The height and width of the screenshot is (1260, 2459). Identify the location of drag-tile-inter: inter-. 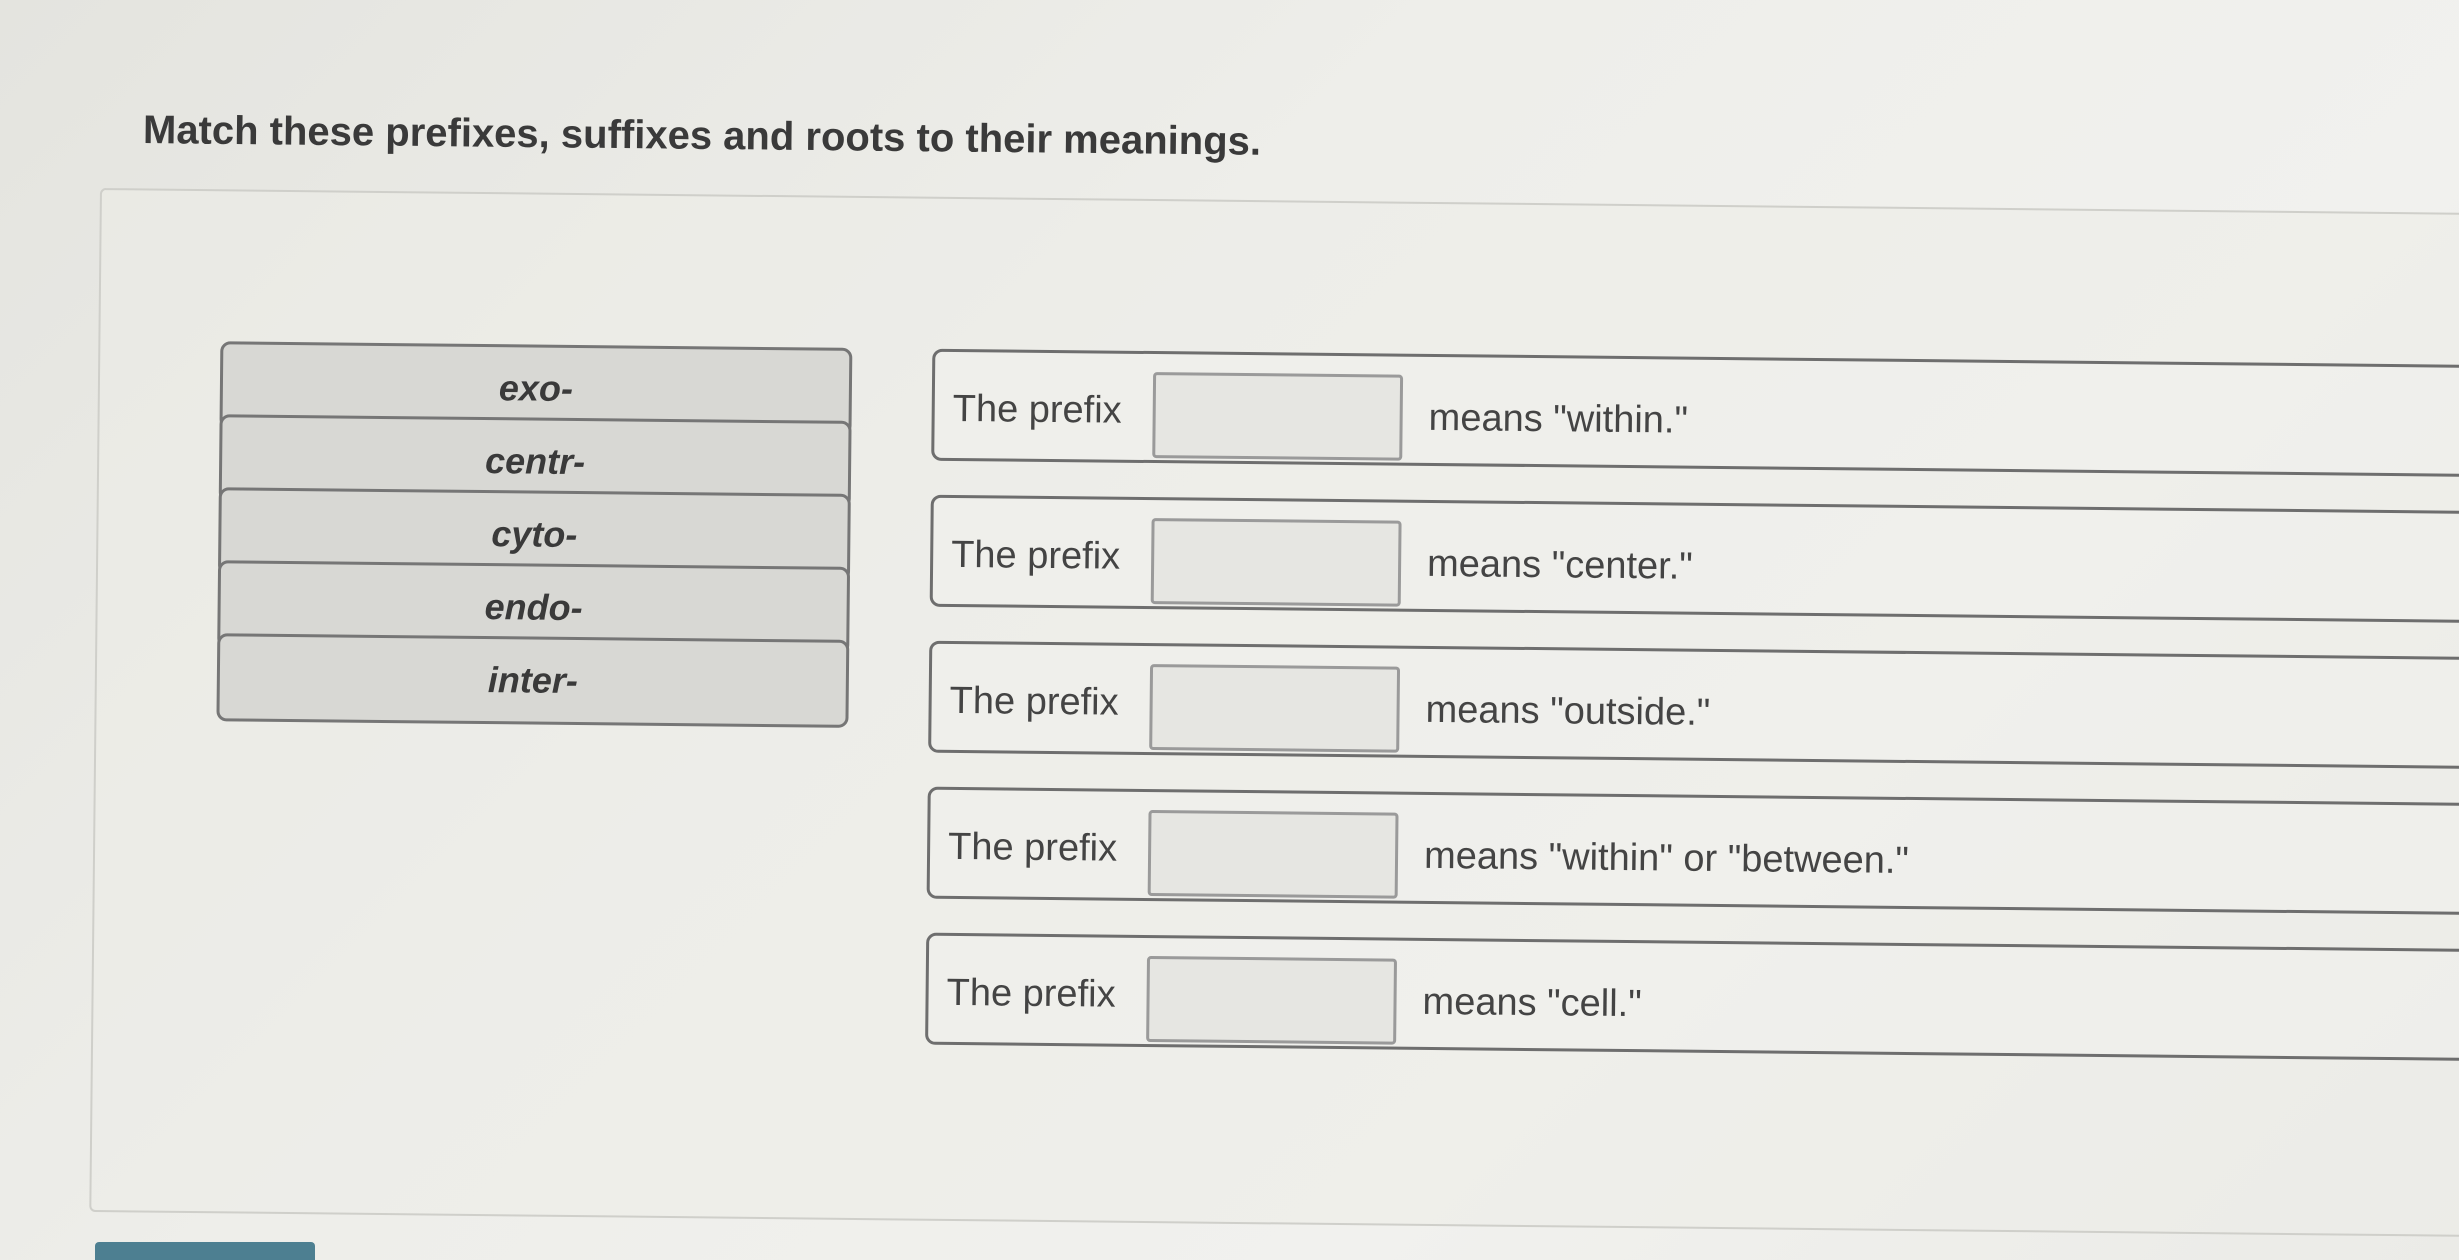
(533, 680).